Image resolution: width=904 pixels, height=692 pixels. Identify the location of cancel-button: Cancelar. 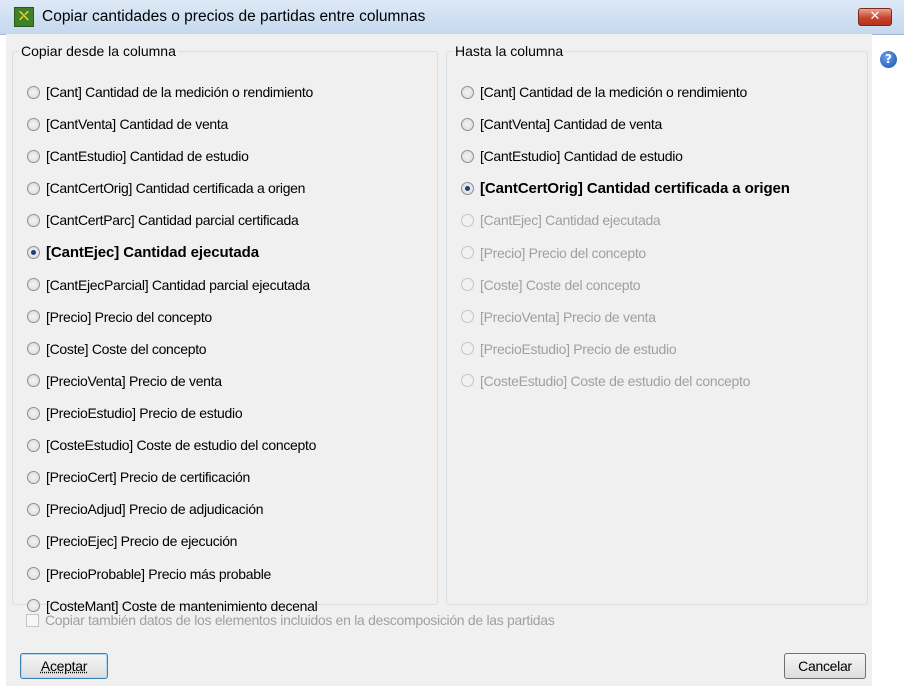
(825, 666).